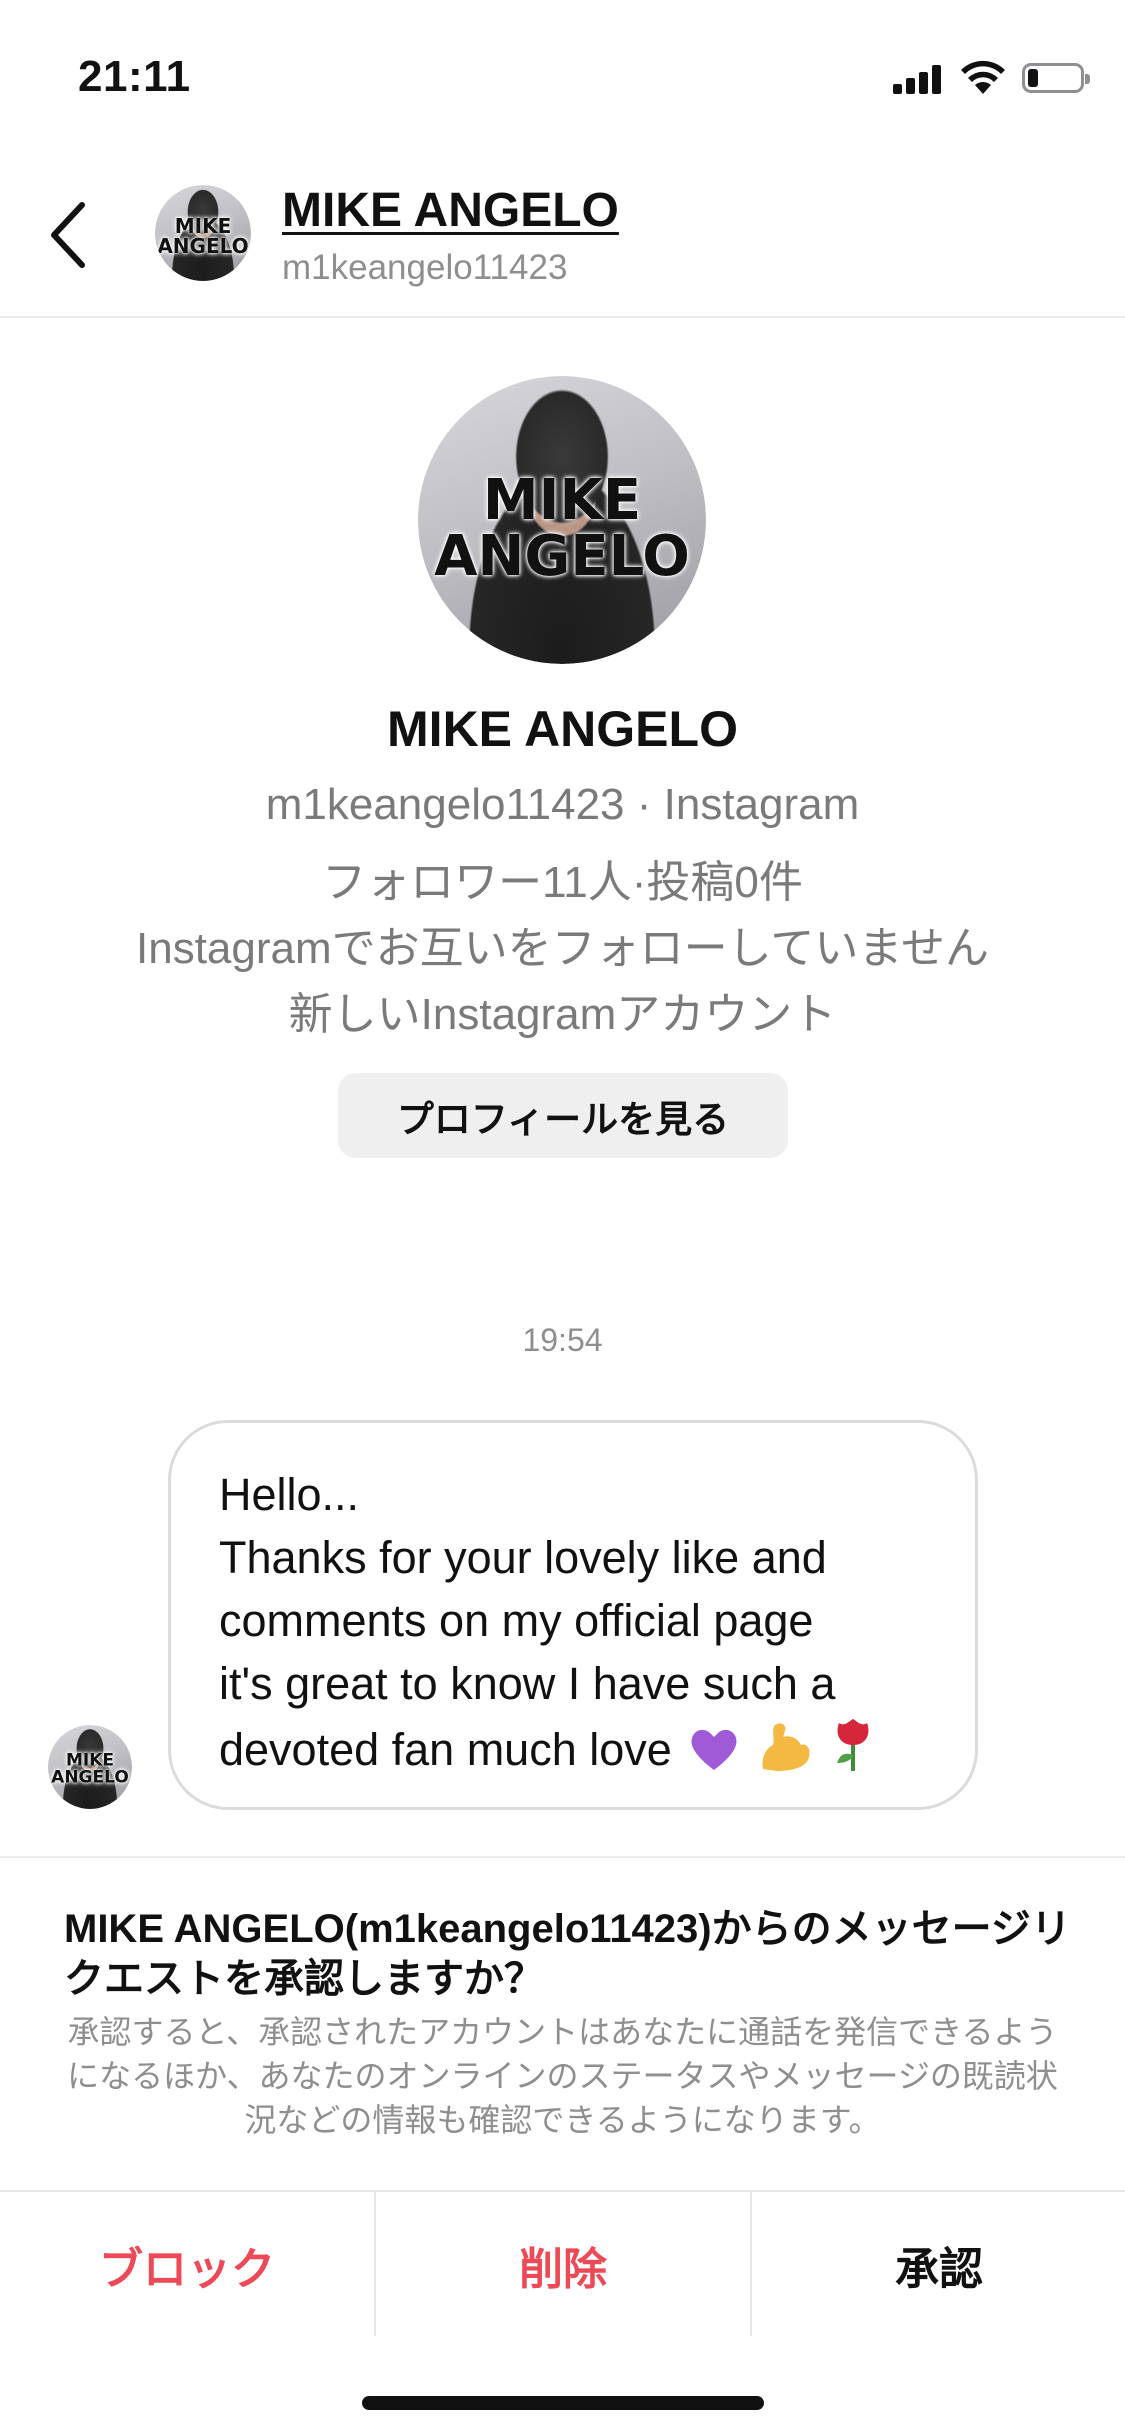 The image size is (1125, 2436). What do you see at coordinates (562, 1014) in the screenshot?
I see `account-note: 新しいInstagramアカウント` at bounding box center [562, 1014].